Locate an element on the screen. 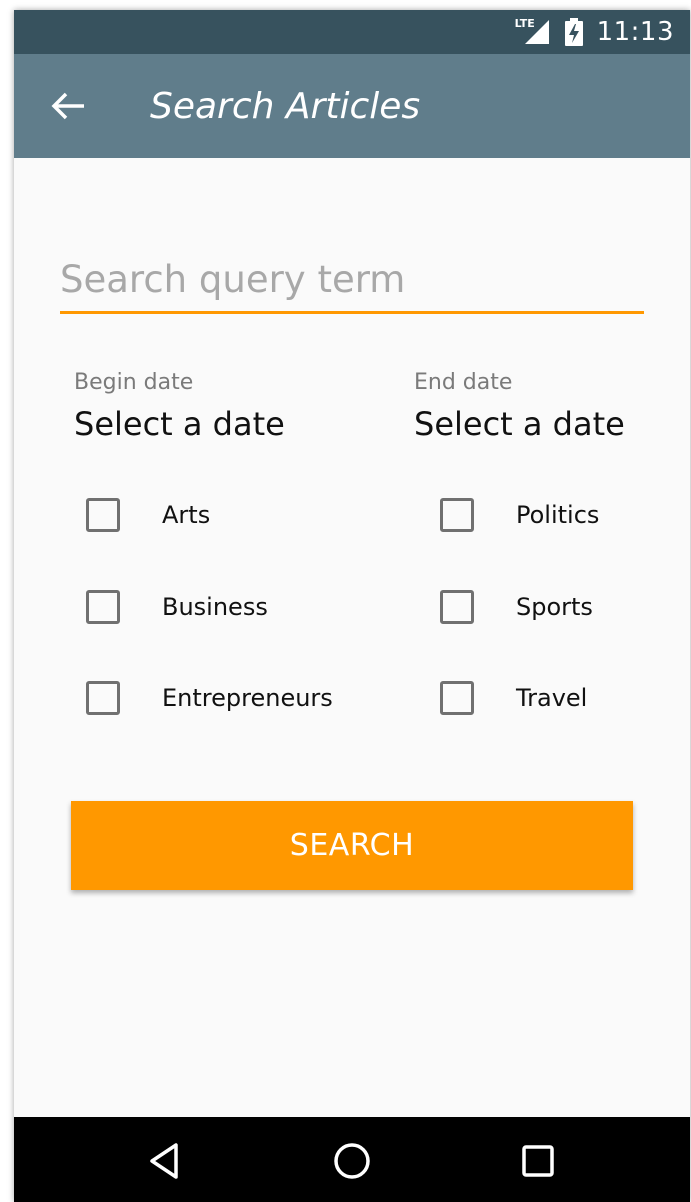 This screenshot has width=691, height=1202. page-title: Search Articles is located at coordinates (285, 106).